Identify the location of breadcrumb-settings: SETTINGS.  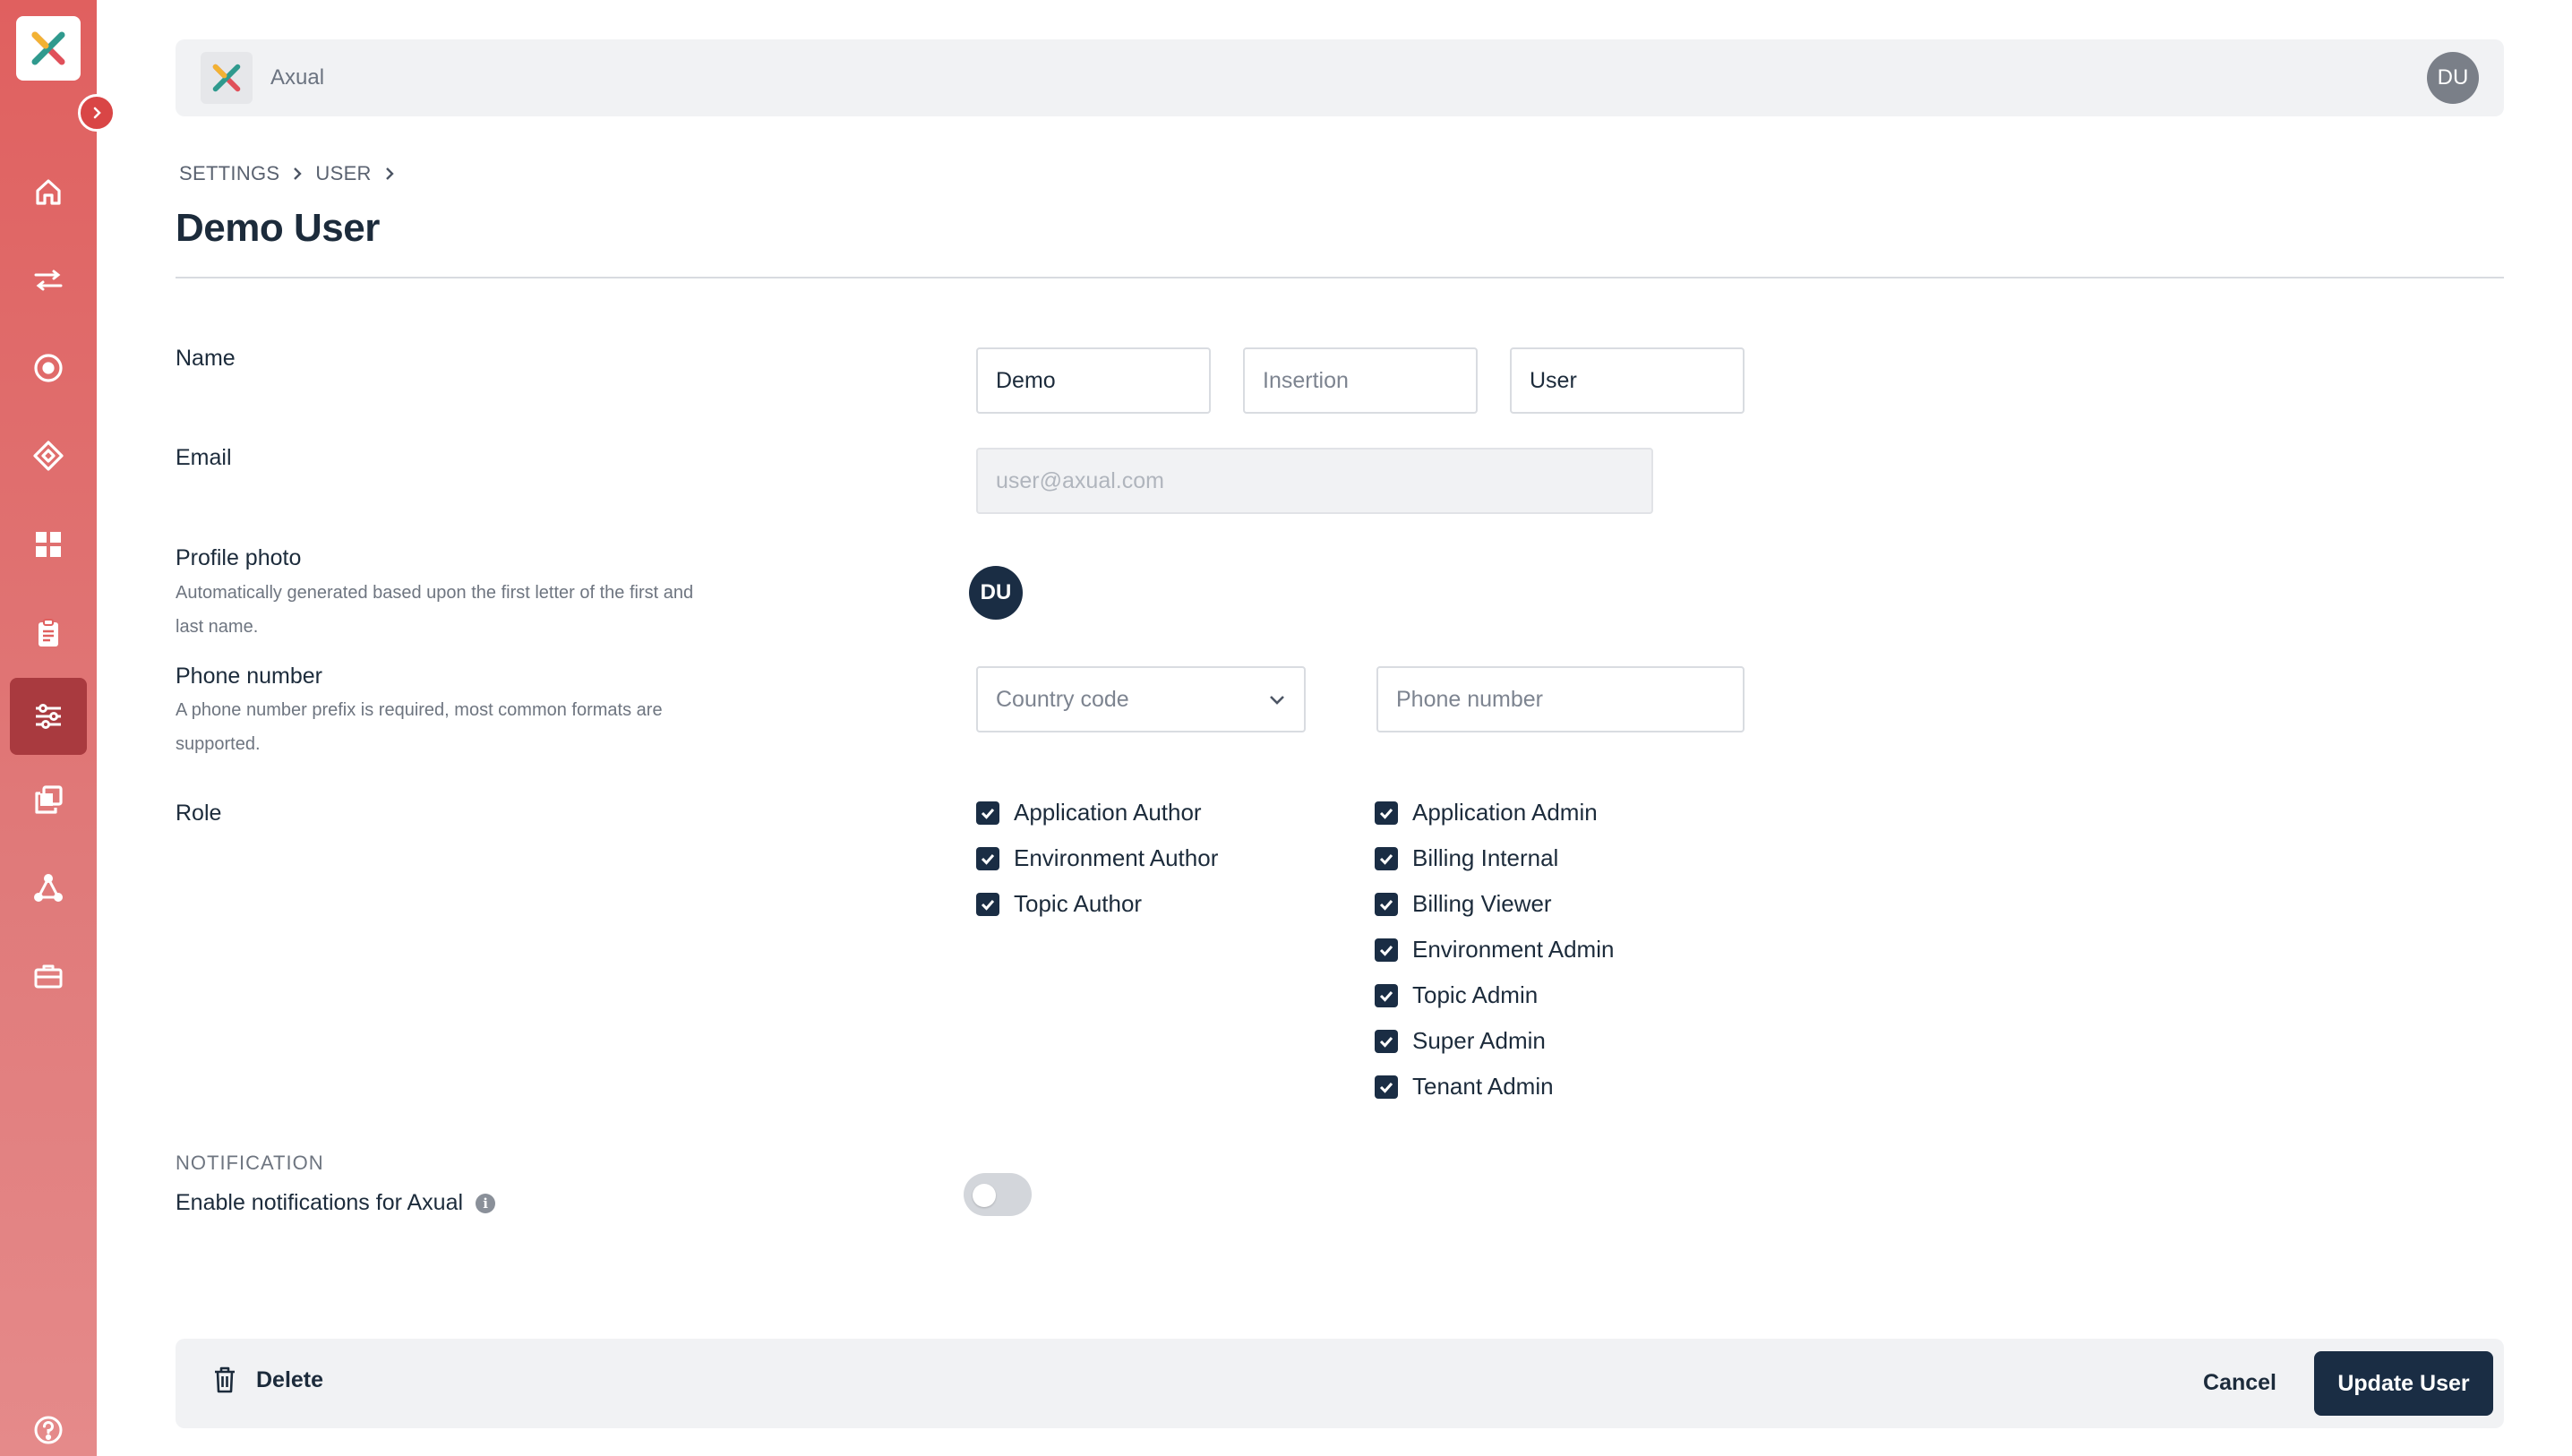
(229, 173).